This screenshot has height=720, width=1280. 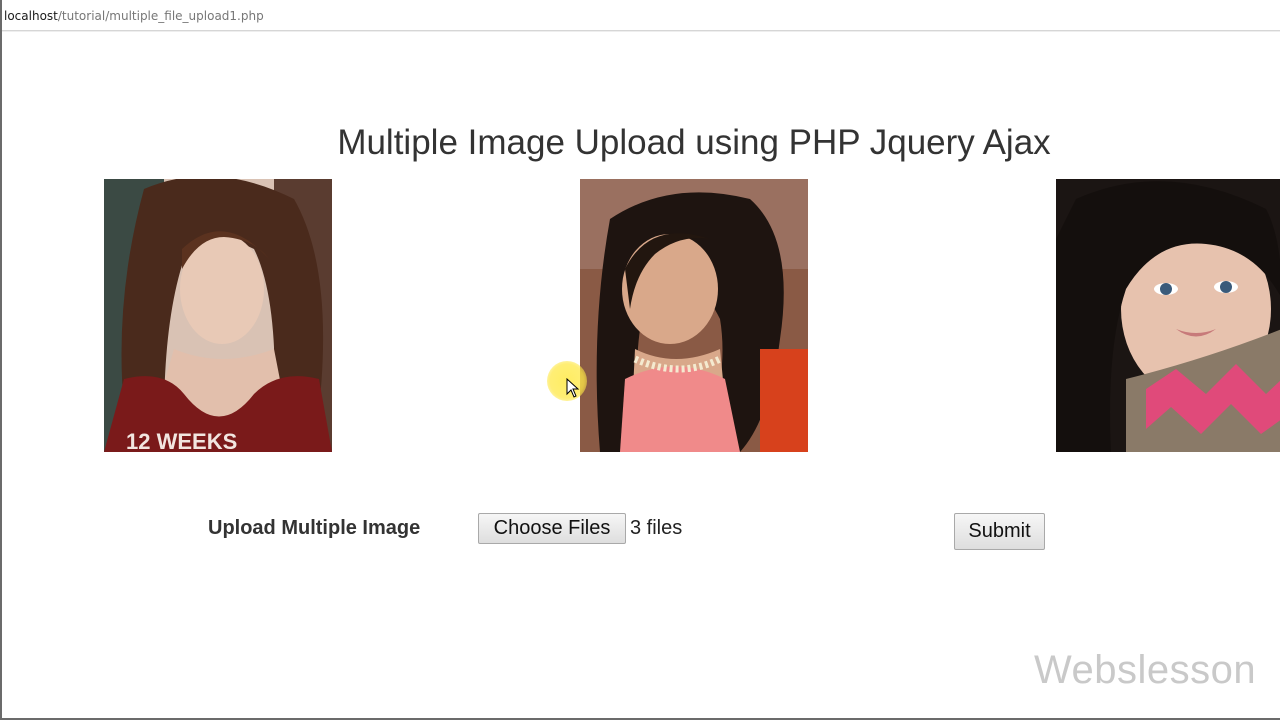 I want to click on file-count-status: 3 files, so click(x=656, y=528).